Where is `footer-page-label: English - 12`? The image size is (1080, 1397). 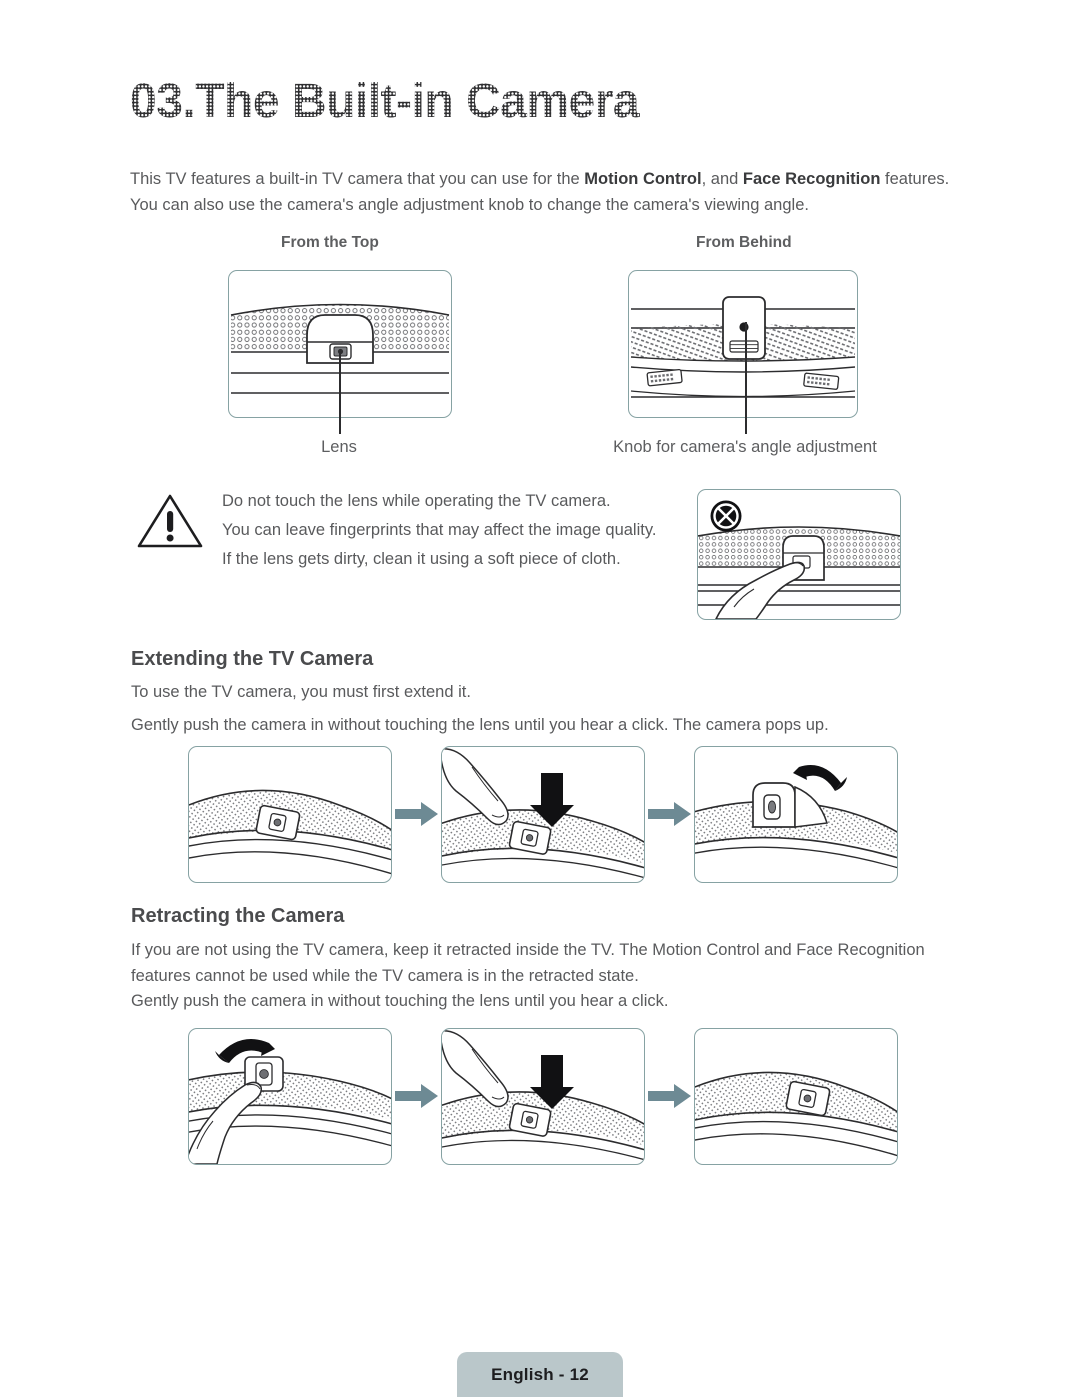
footer-page-label: English - 12 is located at coordinates (540, 1374).